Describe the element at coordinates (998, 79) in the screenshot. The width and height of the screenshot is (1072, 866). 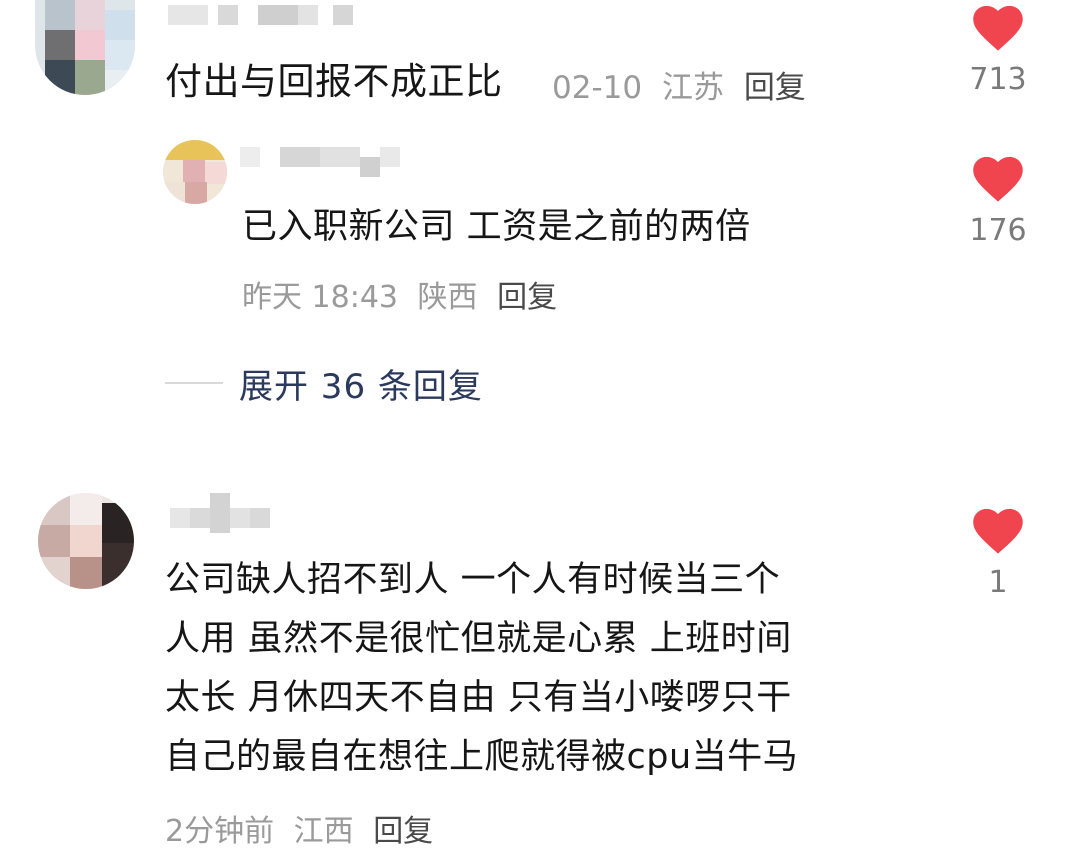
I see `like-count: 713` at that location.